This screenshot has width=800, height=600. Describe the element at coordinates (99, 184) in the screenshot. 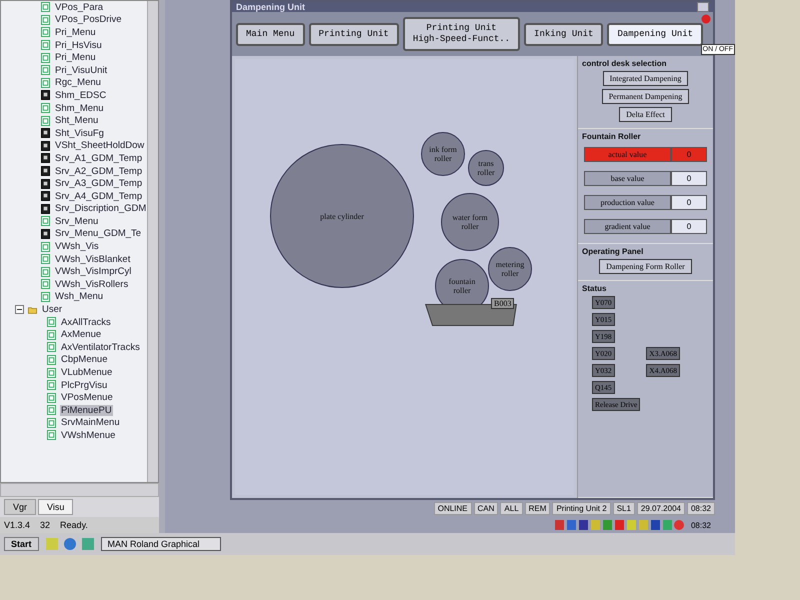

I see `tree-item: Srv_A3_GDM_Temp` at that location.